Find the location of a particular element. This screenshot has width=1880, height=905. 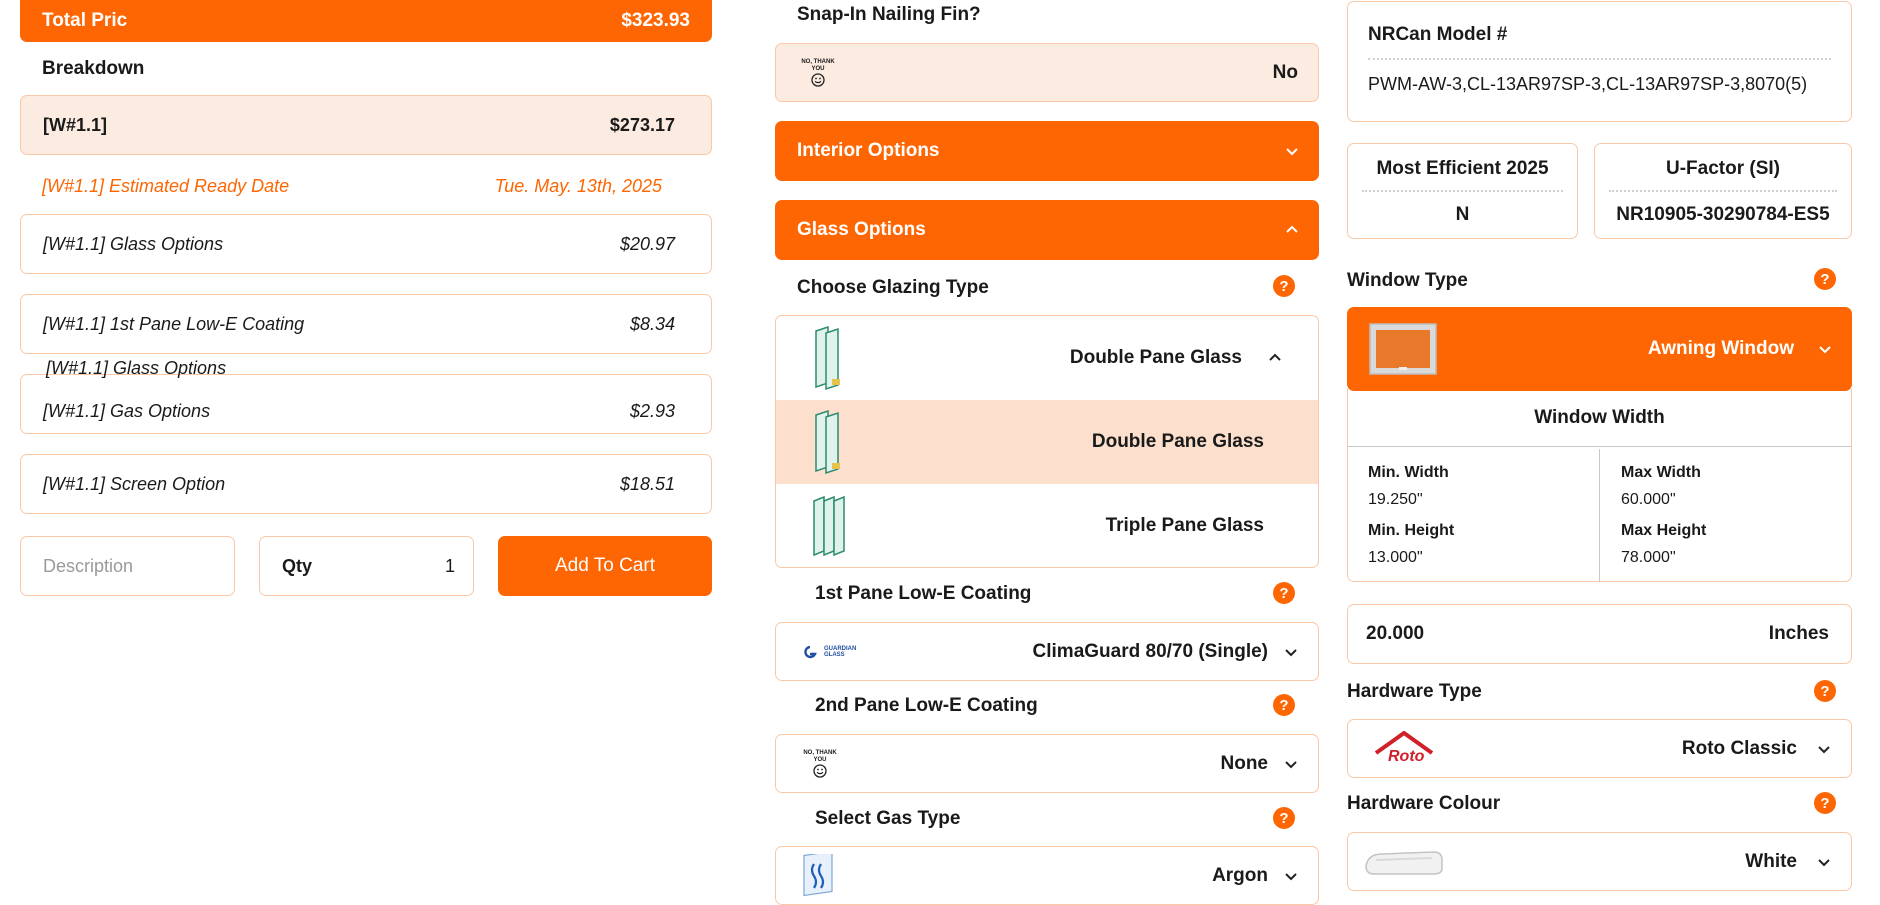

lowe1-select: GUARDIAN GLASS ClimaGuard 80/70 (Single) is located at coordinates (1047, 651).